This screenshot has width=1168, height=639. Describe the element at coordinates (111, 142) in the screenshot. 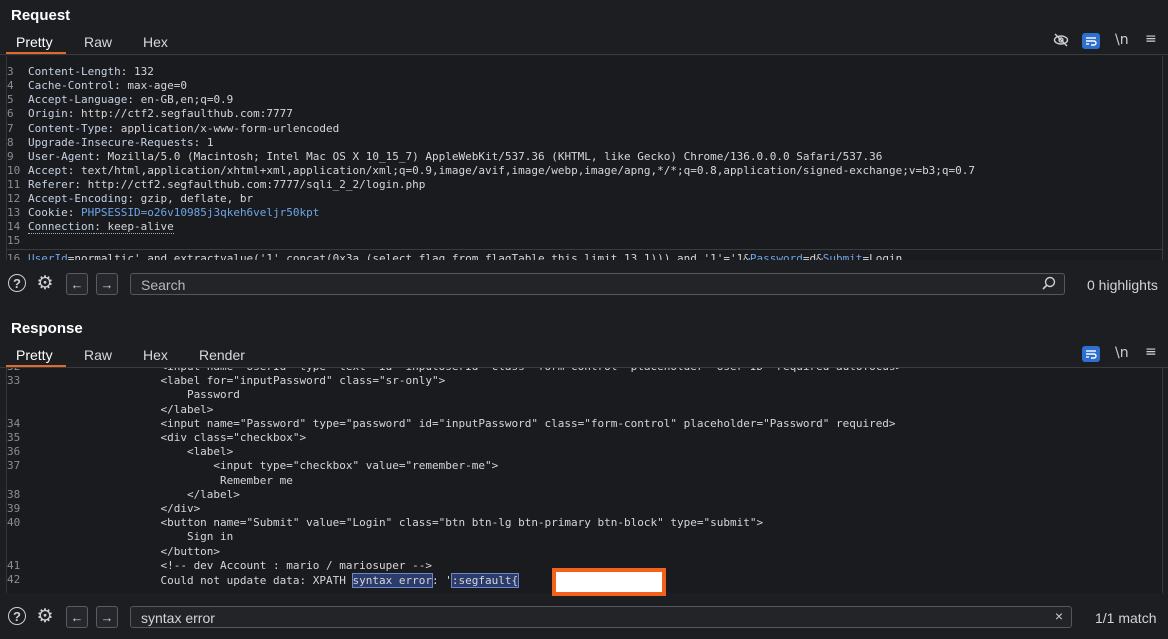

I see `header-name: Upgrade-Insecure-Requests` at that location.